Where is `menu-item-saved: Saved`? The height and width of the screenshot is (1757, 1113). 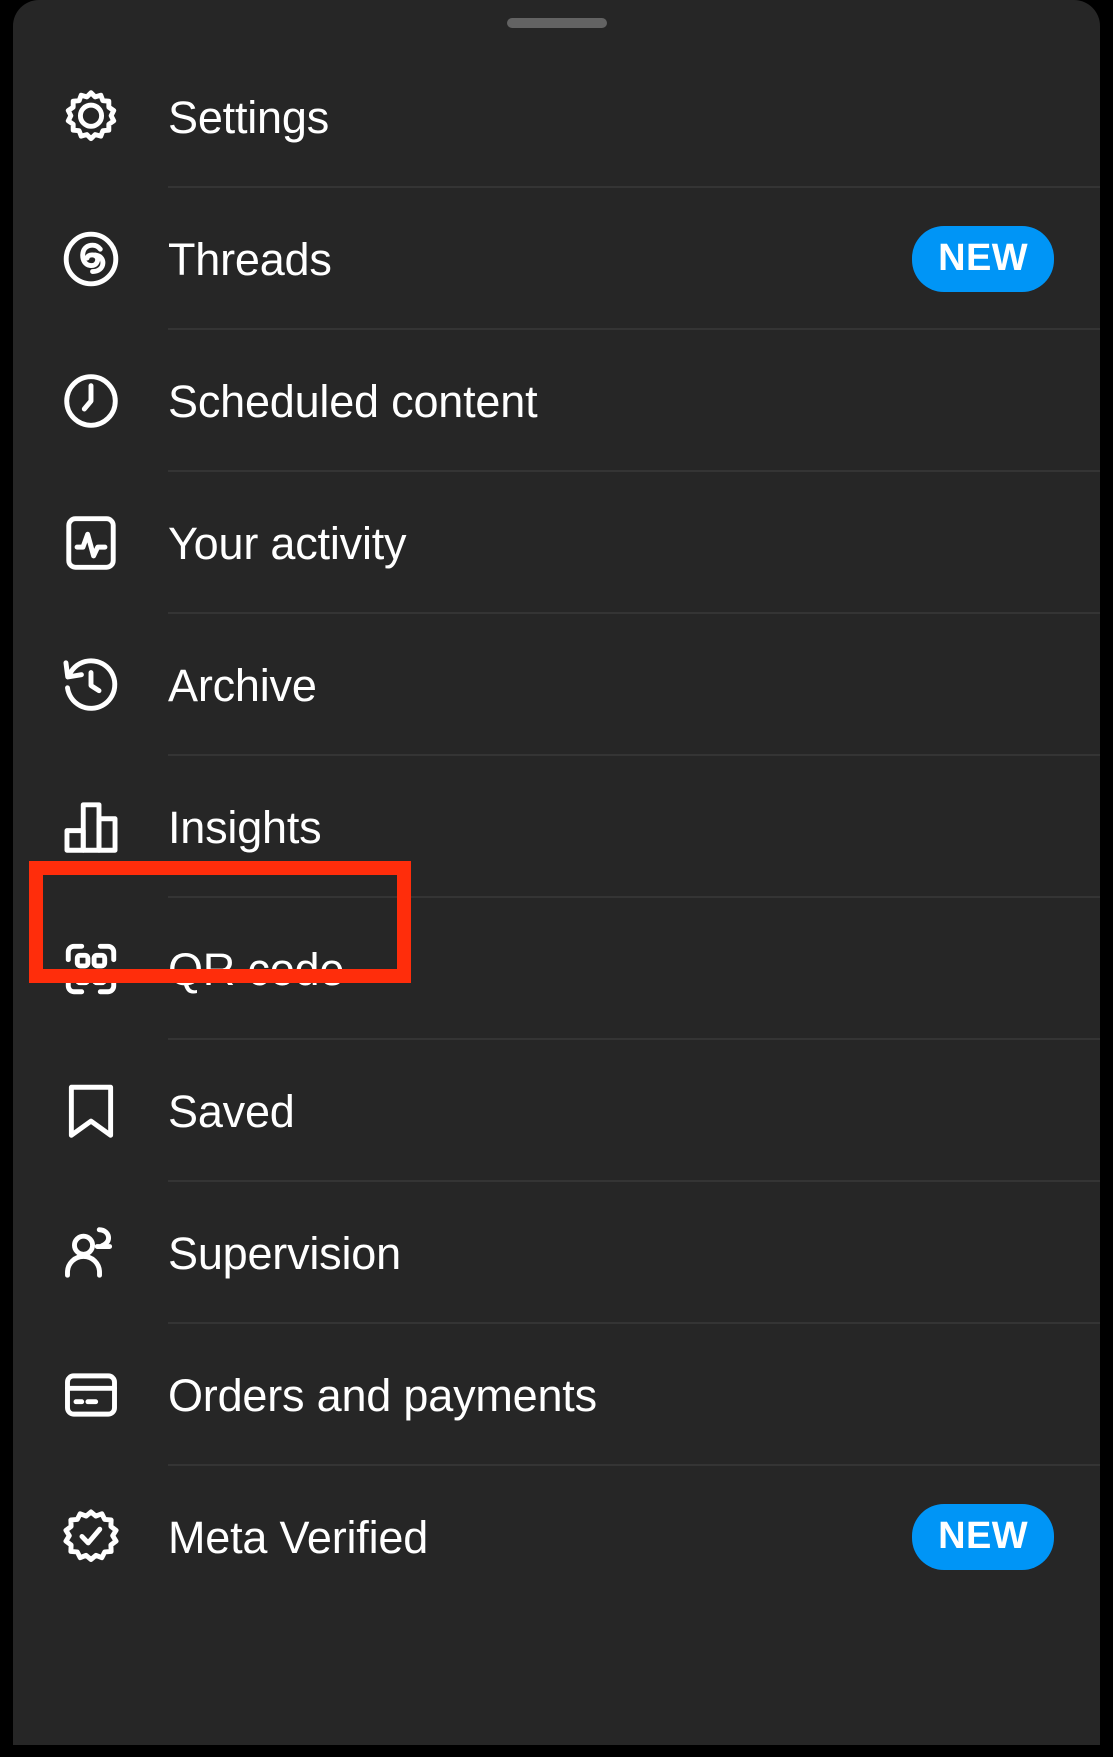
menu-item-saved: Saved is located at coordinates (556, 1111).